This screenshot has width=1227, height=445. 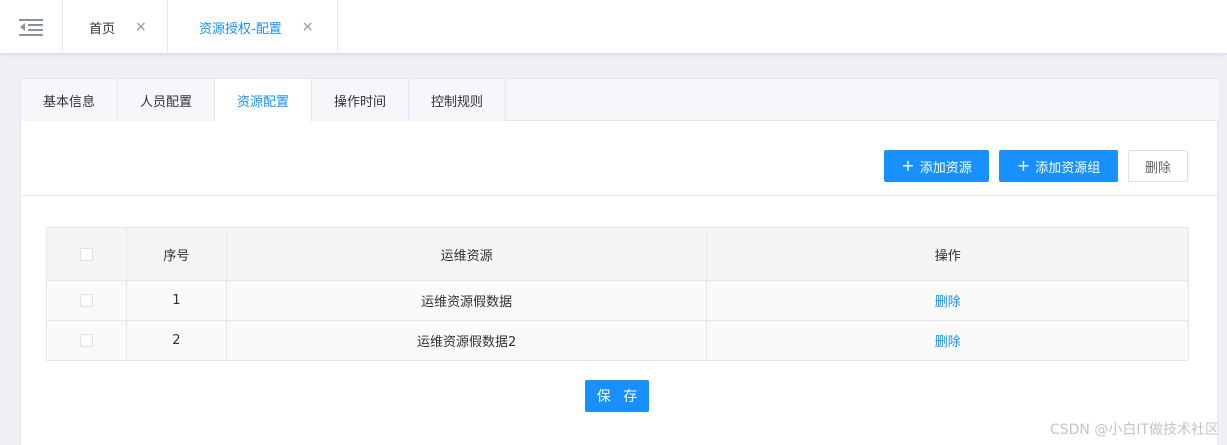 I want to click on config-tabs: 基本信息 人员配置 资源配置 操作时间 控制规则, so click(x=619, y=100).